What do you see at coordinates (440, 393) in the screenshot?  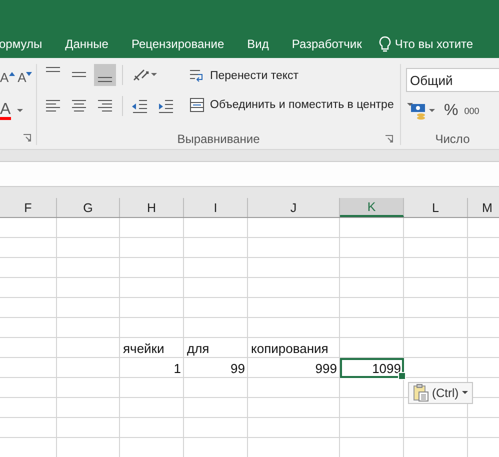 I see `paste-options-button: (Ctrl)` at bounding box center [440, 393].